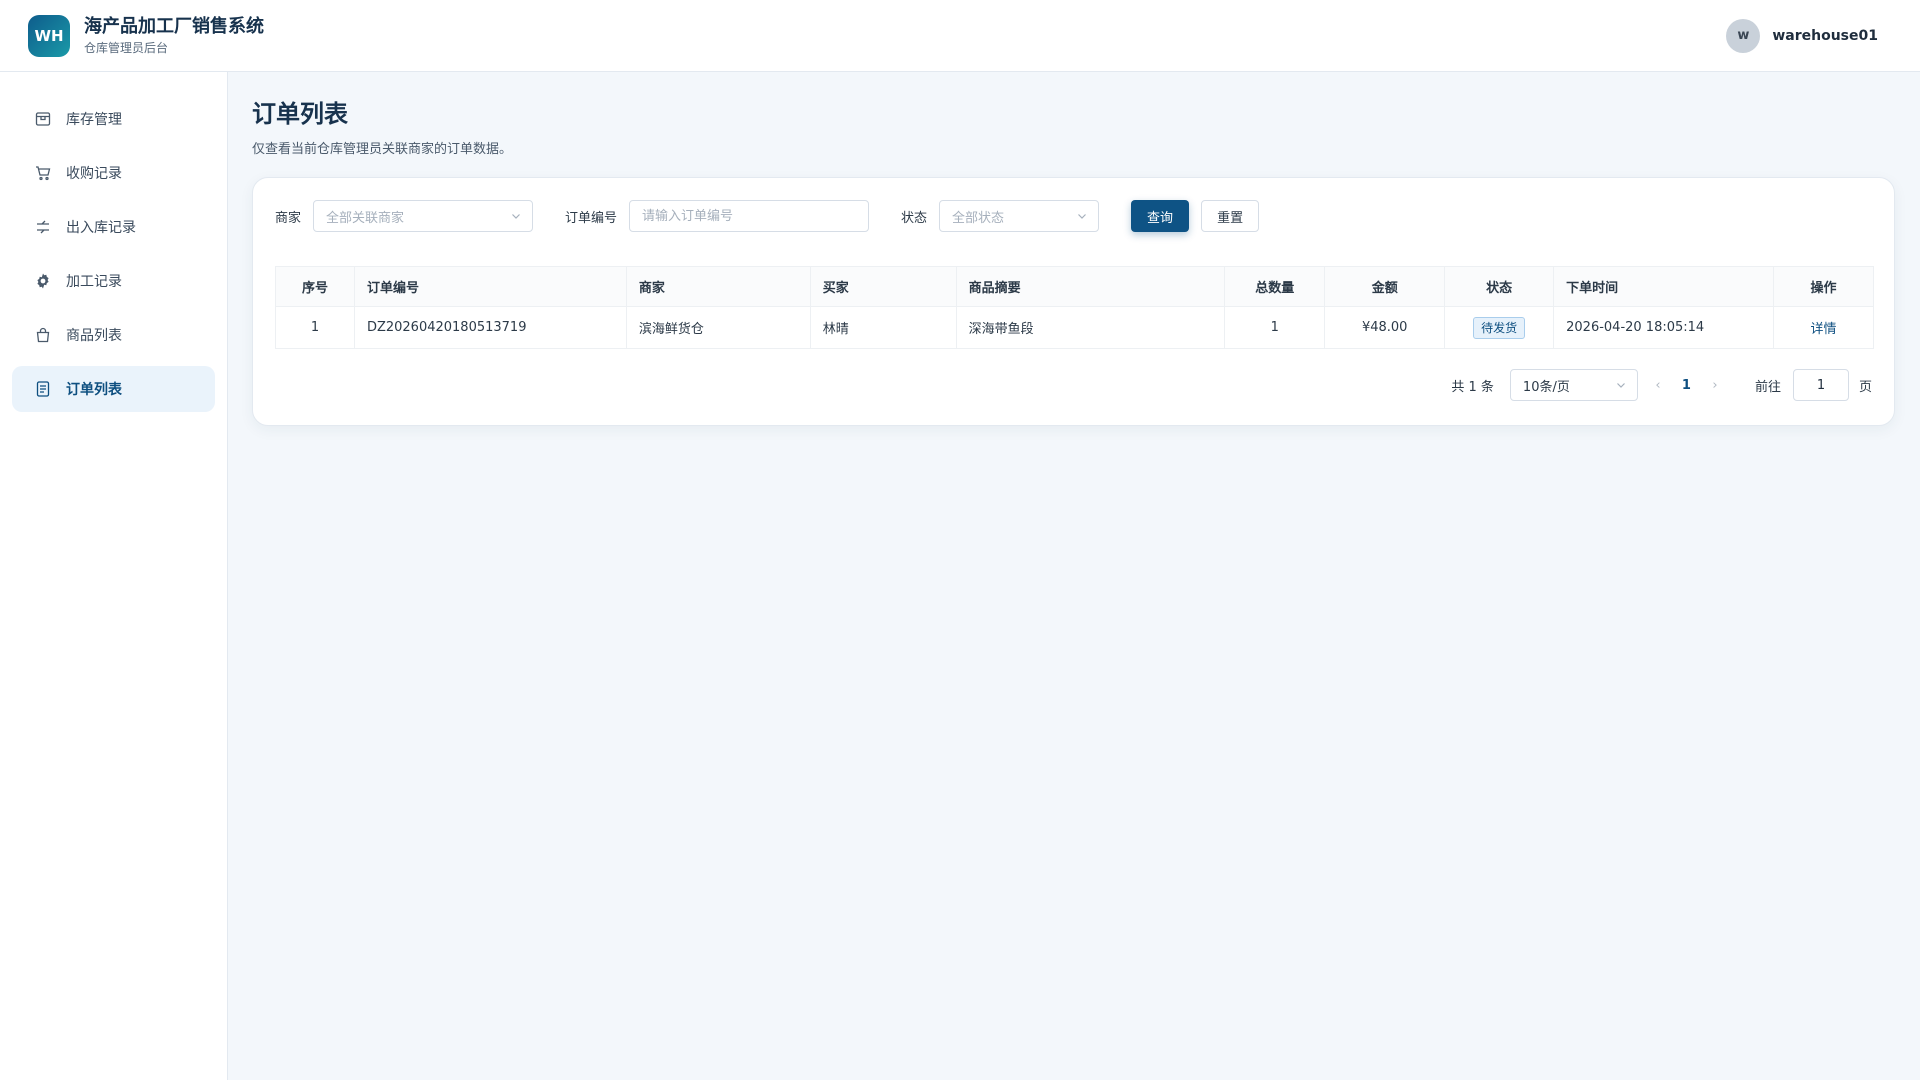 This screenshot has height=1080, width=1920. Describe the element at coordinates (1019, 216) in the screenshot. I see `status-select: 全部状态` at that location.